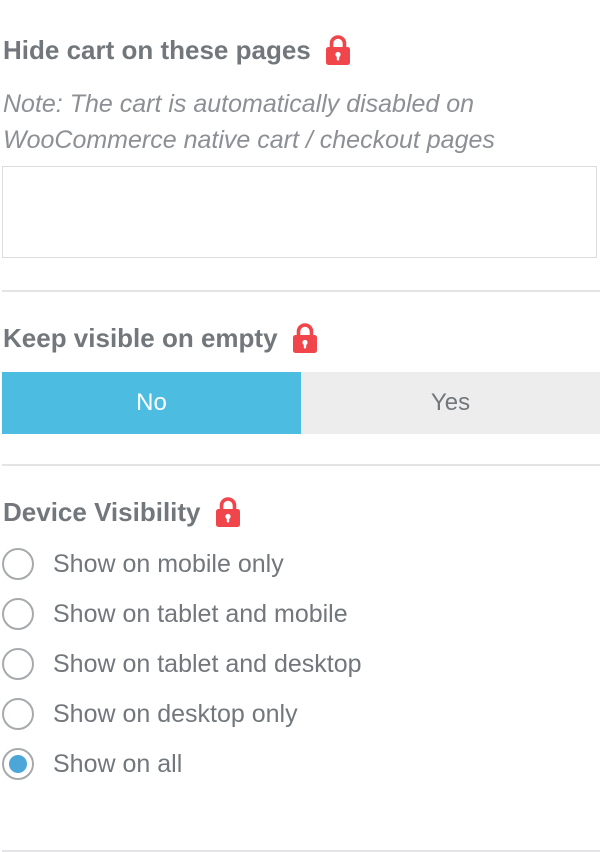 Image resolution: width=600 pixels, height=852 pixels. I want to click on radio-label: Show on desktop only, so click(175, 713).